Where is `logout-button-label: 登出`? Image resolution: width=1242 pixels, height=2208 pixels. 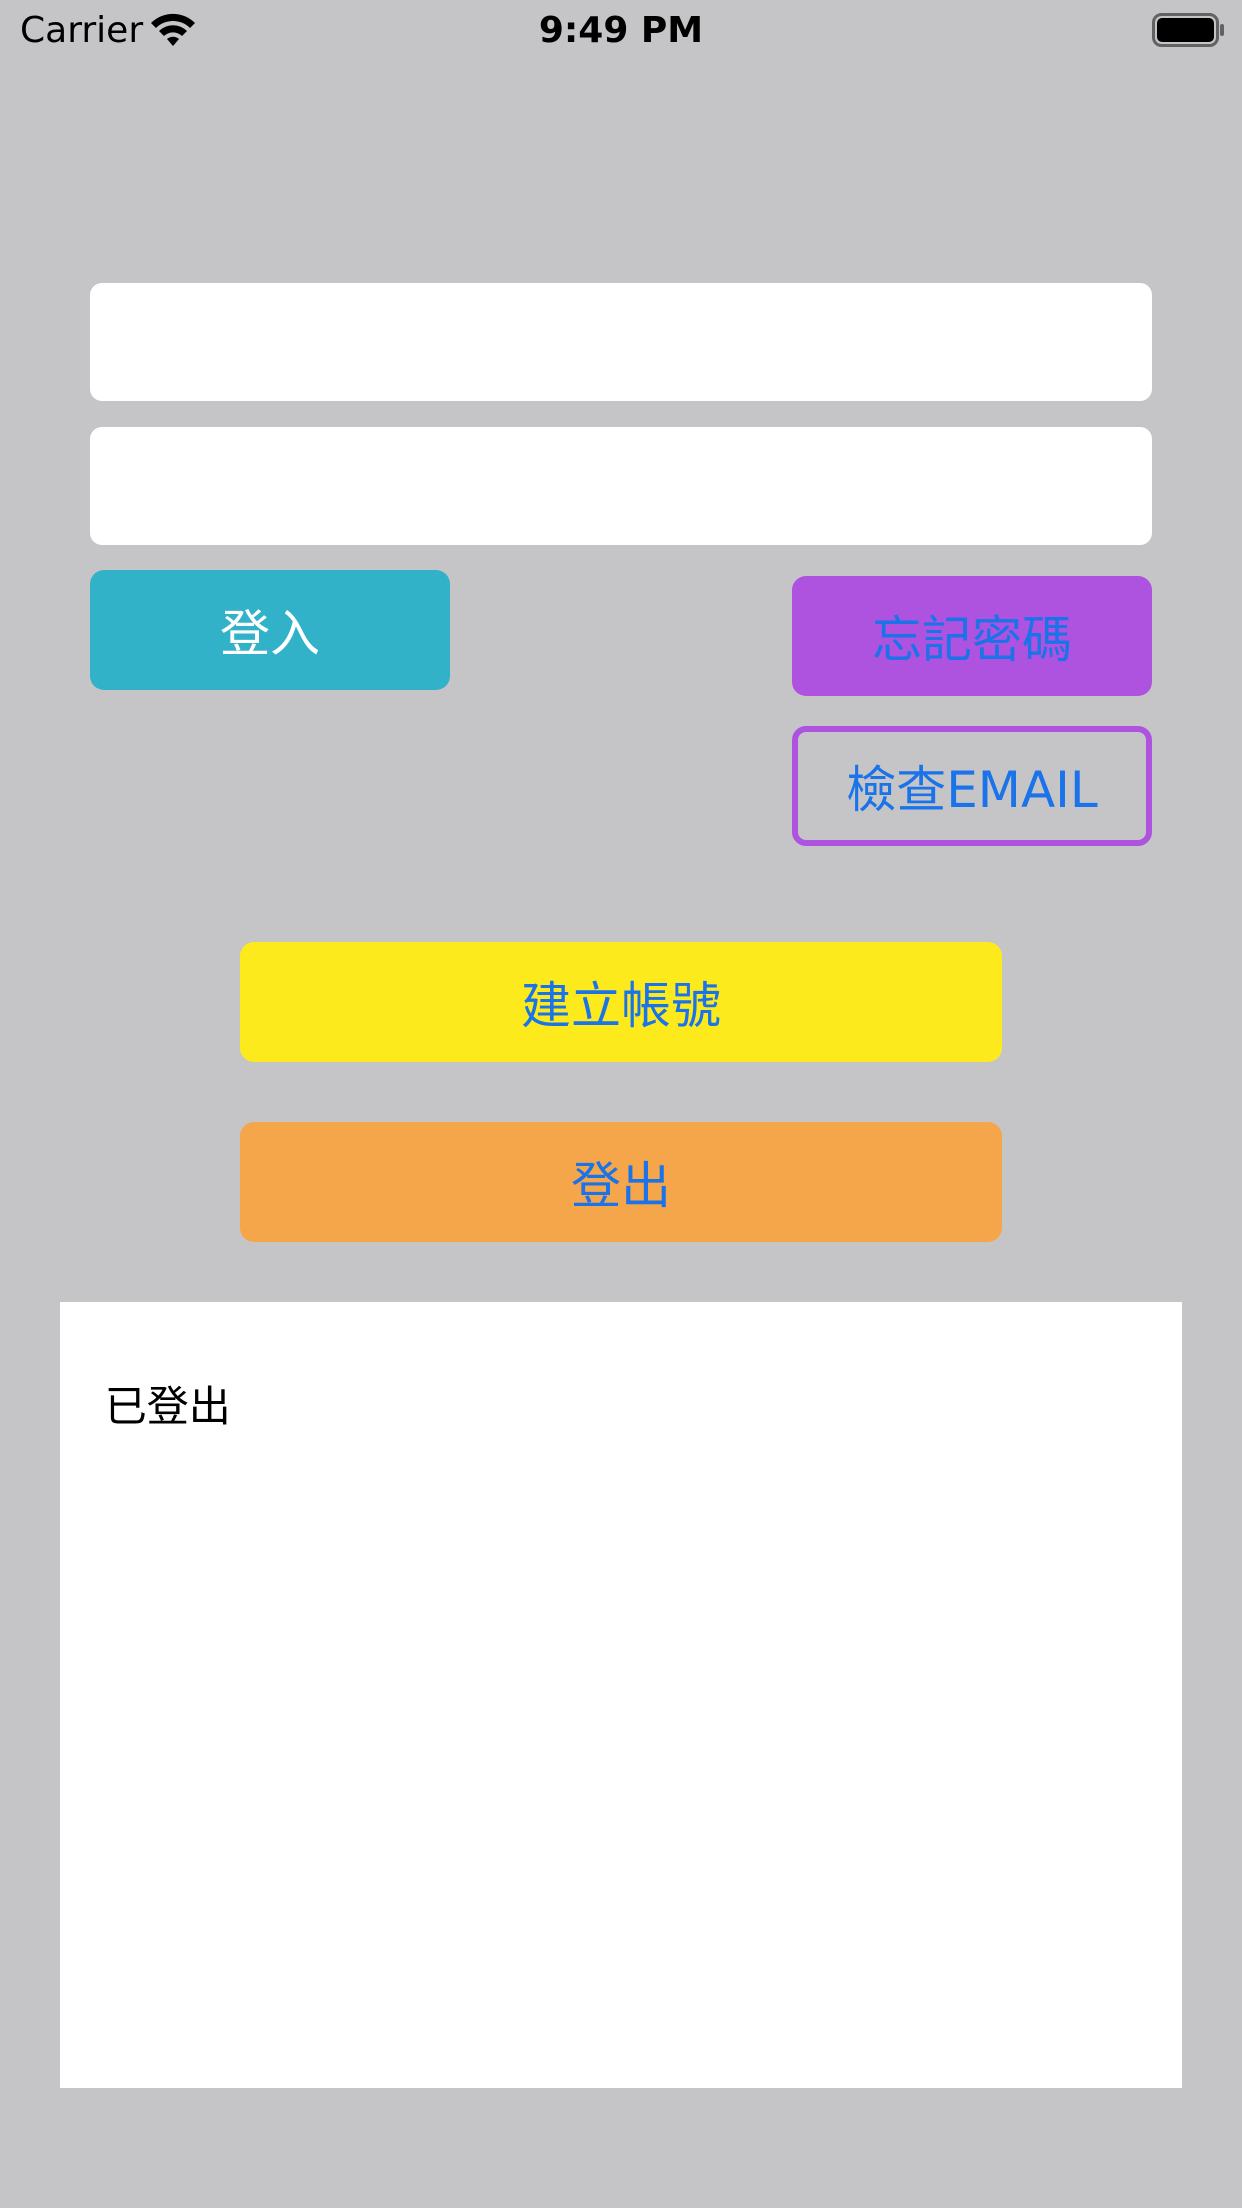 logout-button-label: 登出 is located at coordinates (621, 1186).